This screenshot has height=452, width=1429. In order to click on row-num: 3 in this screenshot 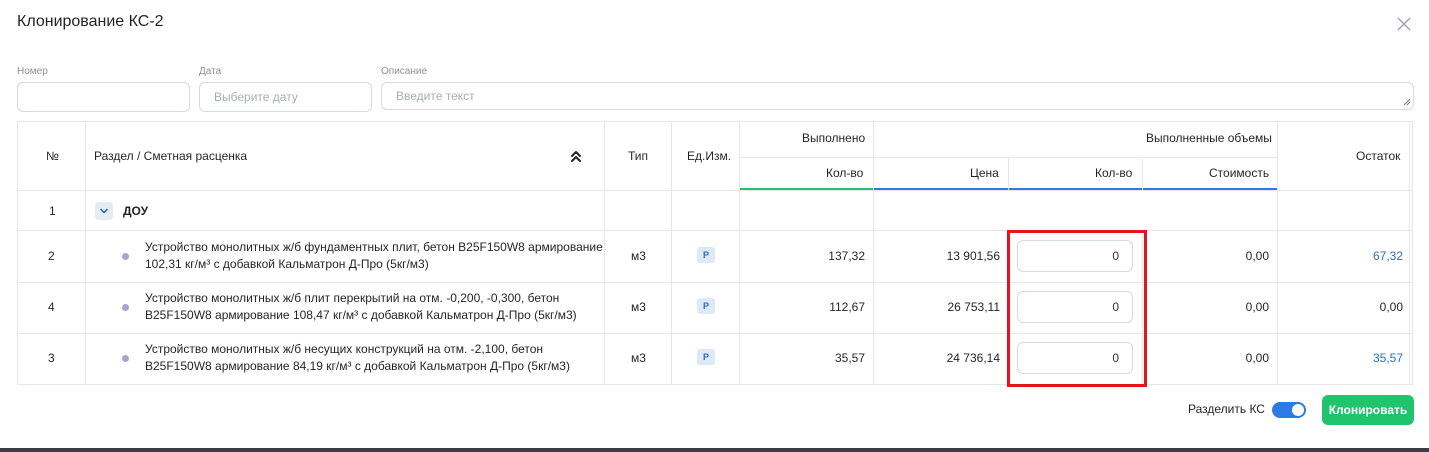, I will do `click(51, 358)`.